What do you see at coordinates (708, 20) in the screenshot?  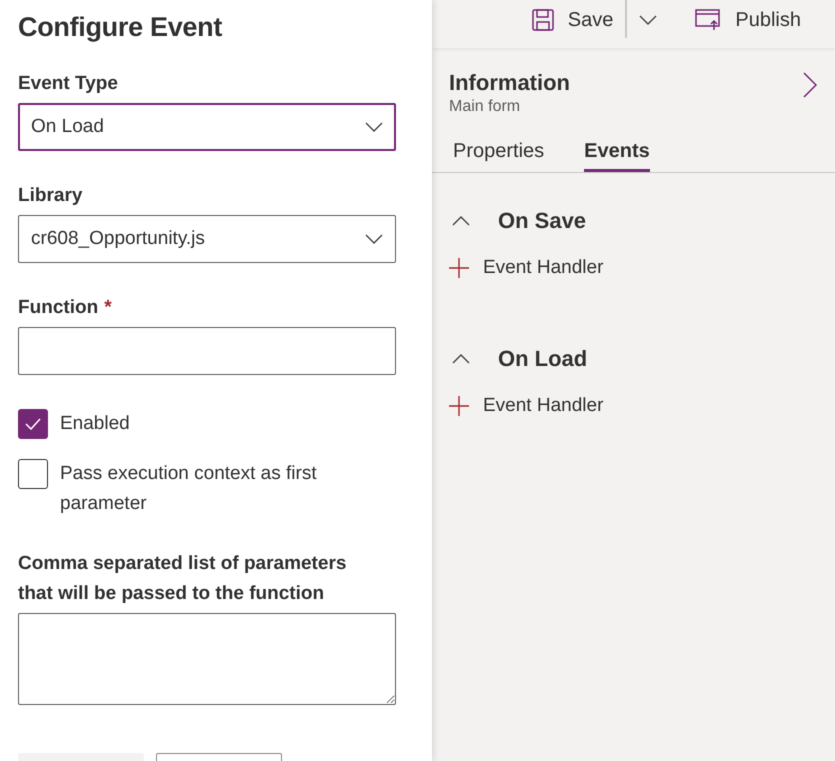 I see `window-upload-icon` at bounding box center [708, 20].